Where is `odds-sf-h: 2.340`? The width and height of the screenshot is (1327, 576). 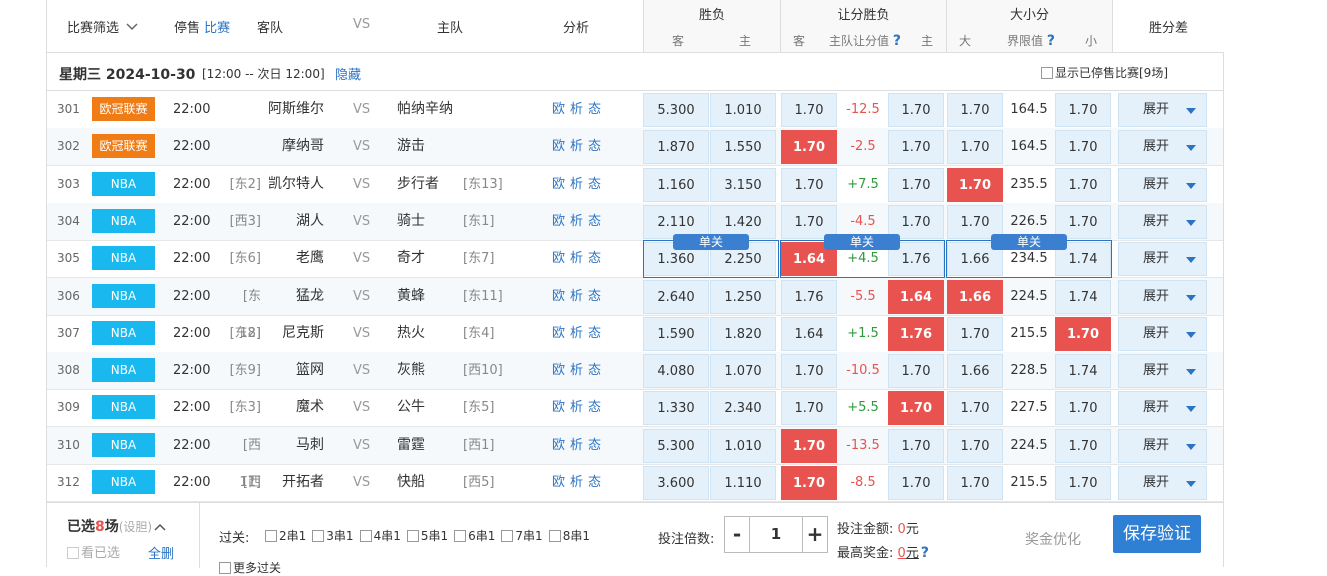
odds-sf-h: 2.340 is located at coordinates (743, 408).